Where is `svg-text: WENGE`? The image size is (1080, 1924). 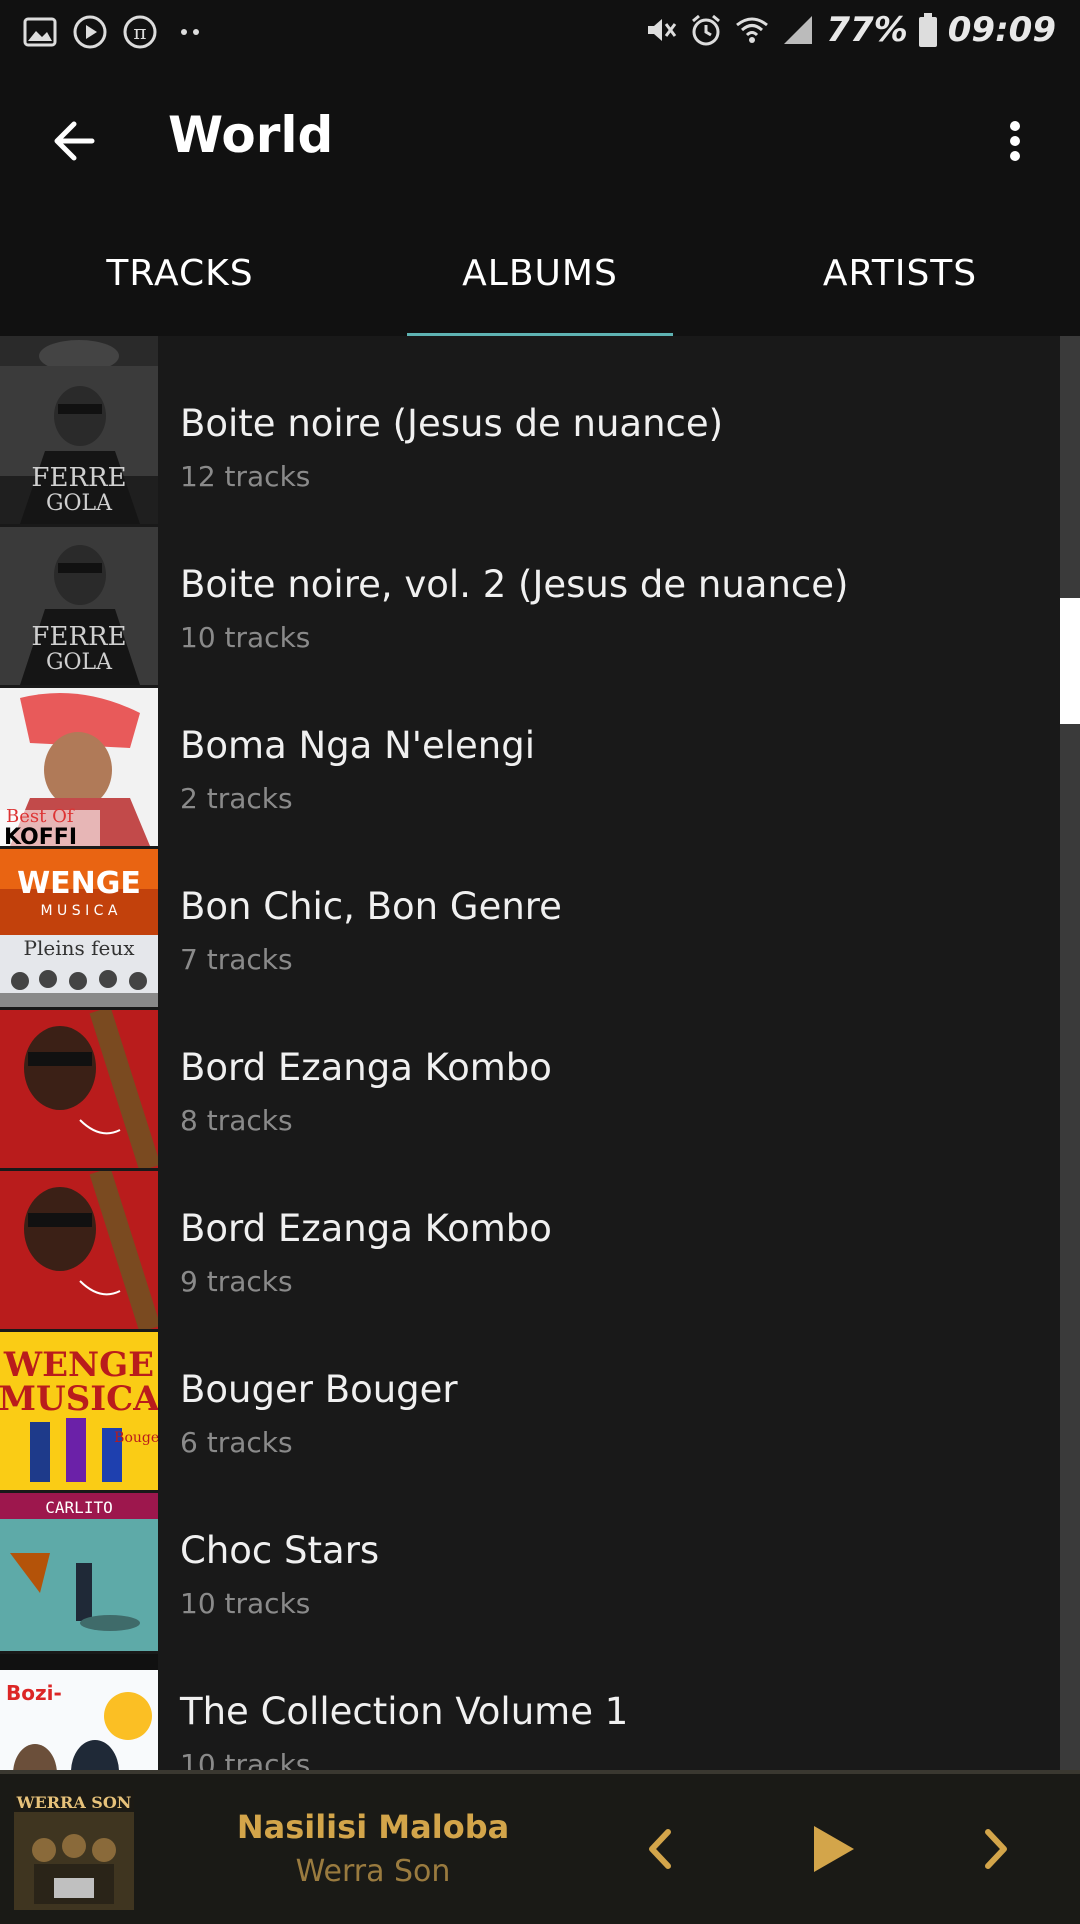
svg-text: WENGE is located at coordinates (79, 883).